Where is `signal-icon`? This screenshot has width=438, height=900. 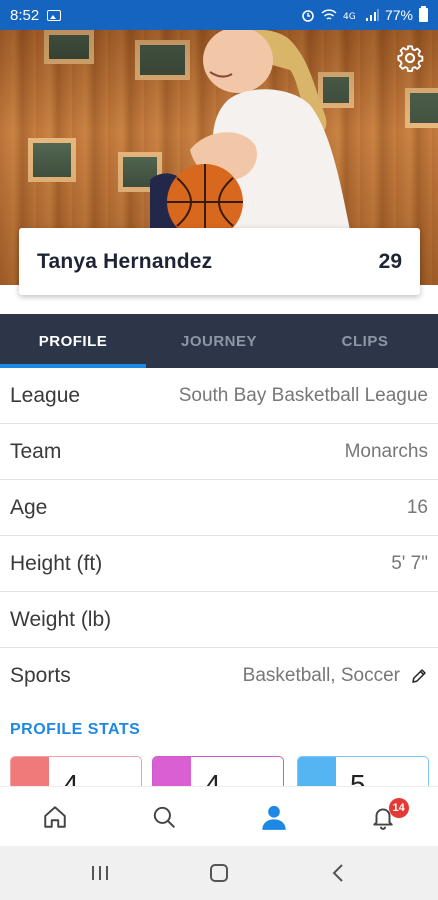 signal-icon is located at coordinates (372, 15).